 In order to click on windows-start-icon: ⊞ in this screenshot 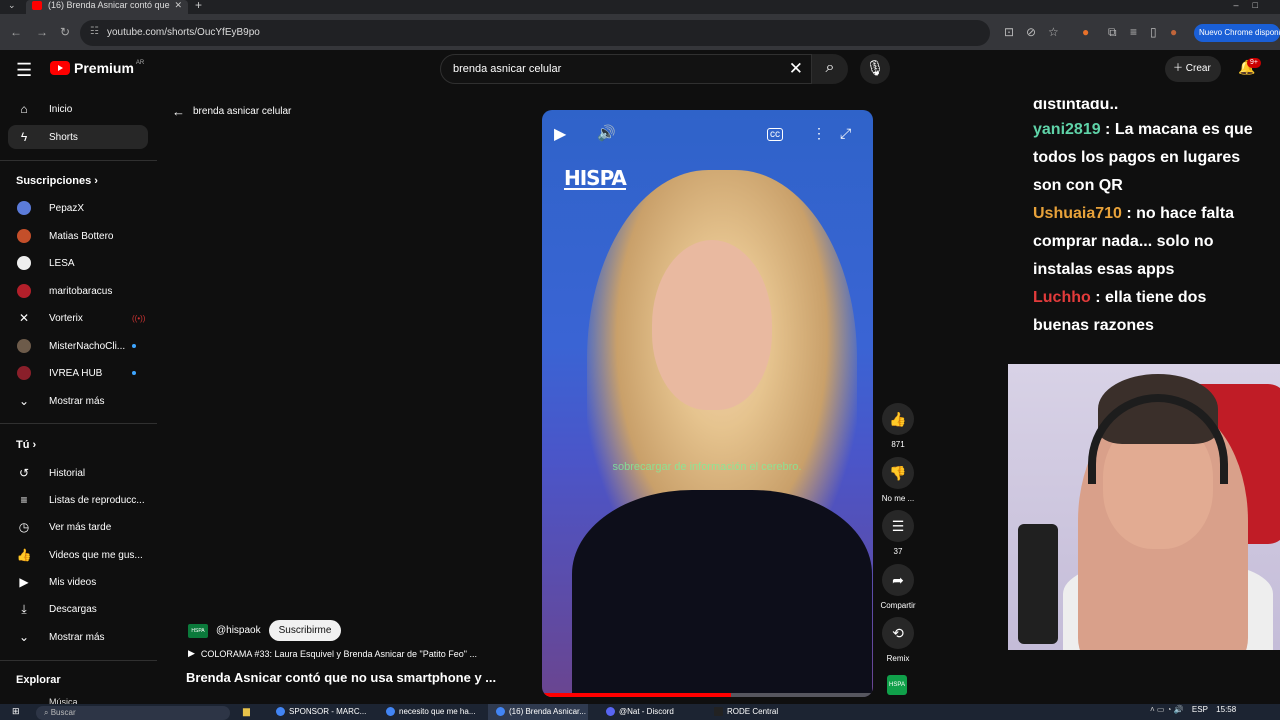, I will do `click(16, 711)`.